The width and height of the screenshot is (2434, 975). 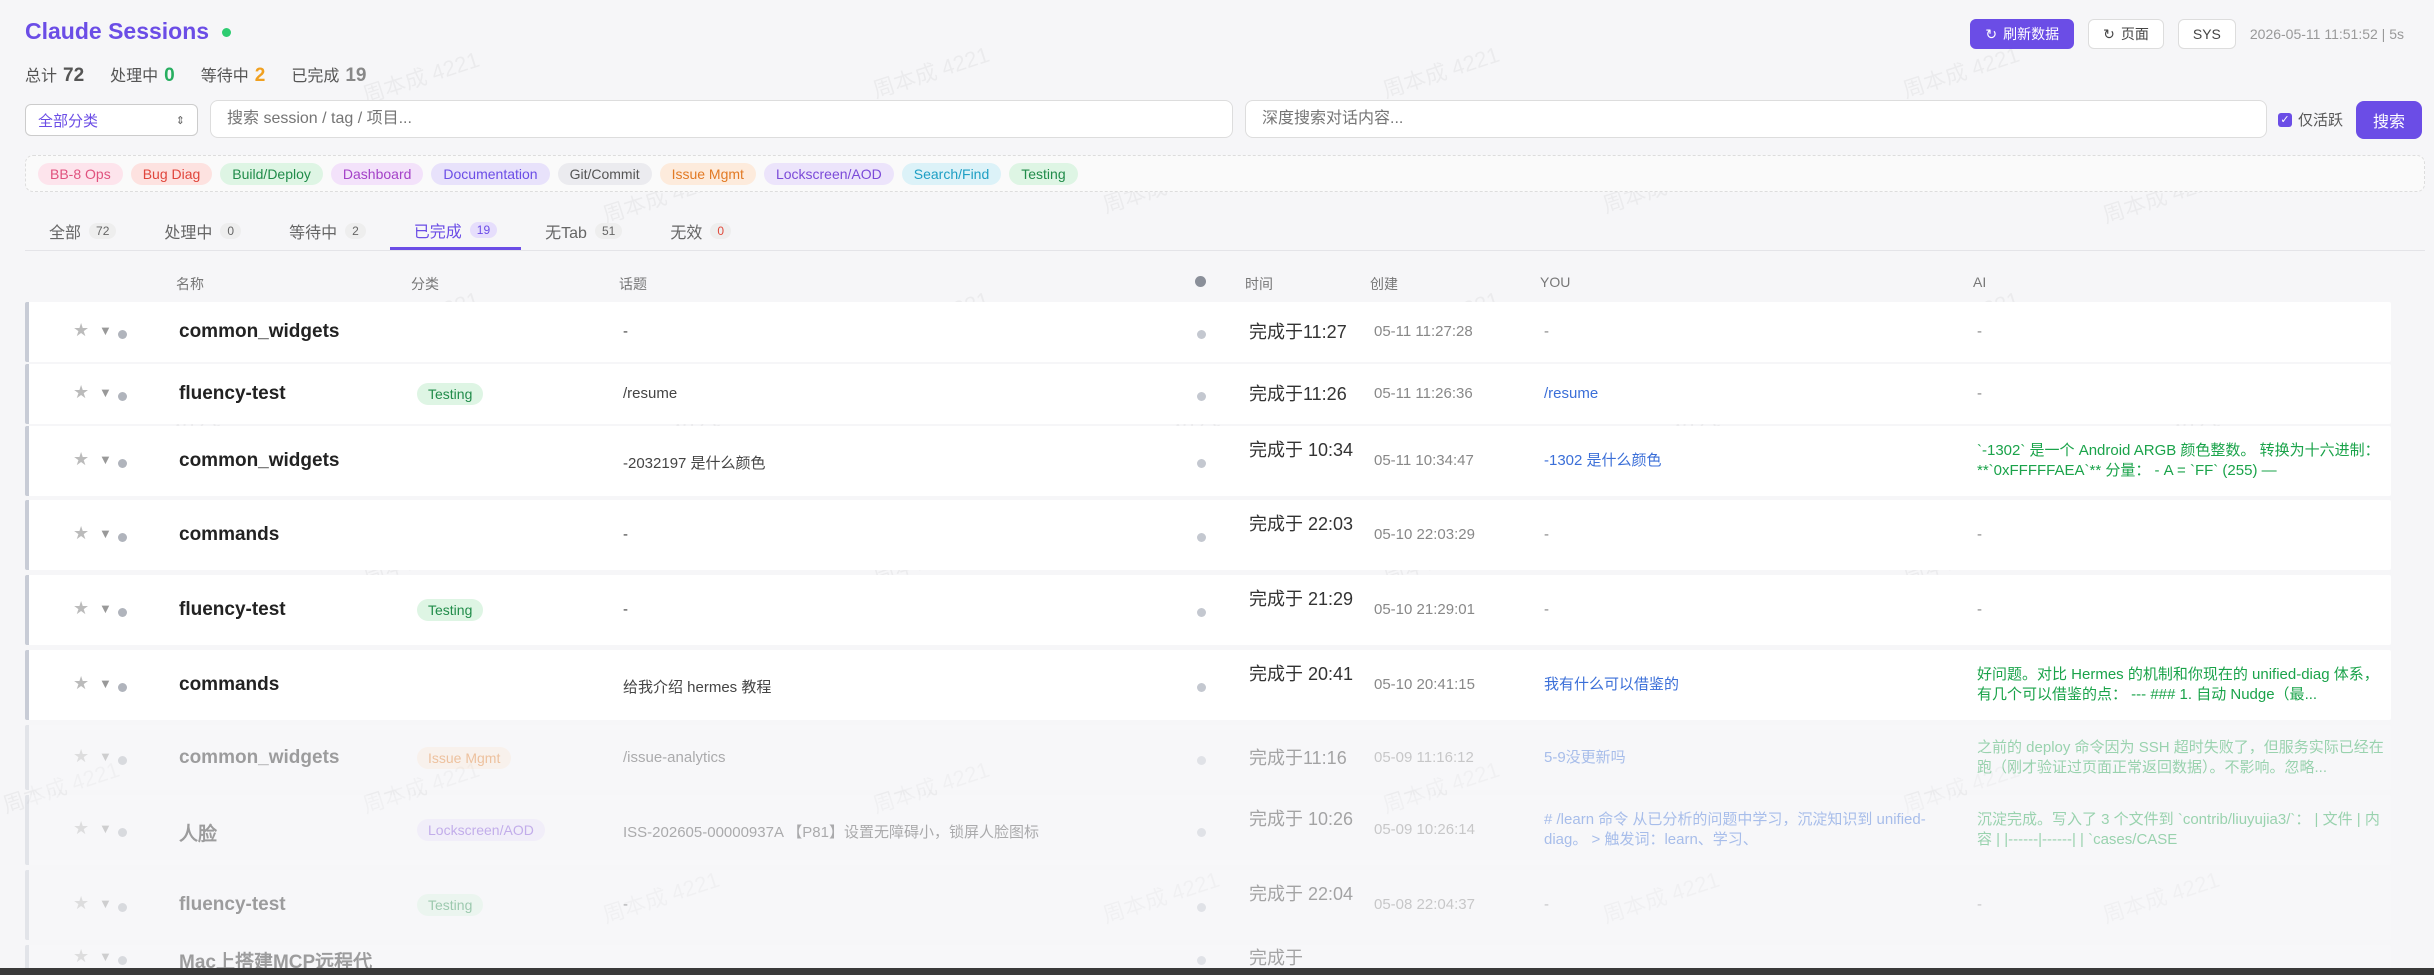 I want to click on tag-chip: Bug Diag, so click(x=171, y=173).